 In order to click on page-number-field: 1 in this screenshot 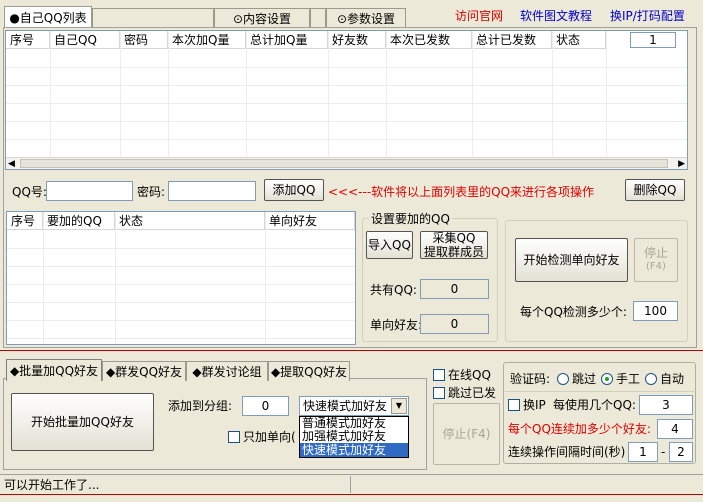, I will do `click(653, 40)`.